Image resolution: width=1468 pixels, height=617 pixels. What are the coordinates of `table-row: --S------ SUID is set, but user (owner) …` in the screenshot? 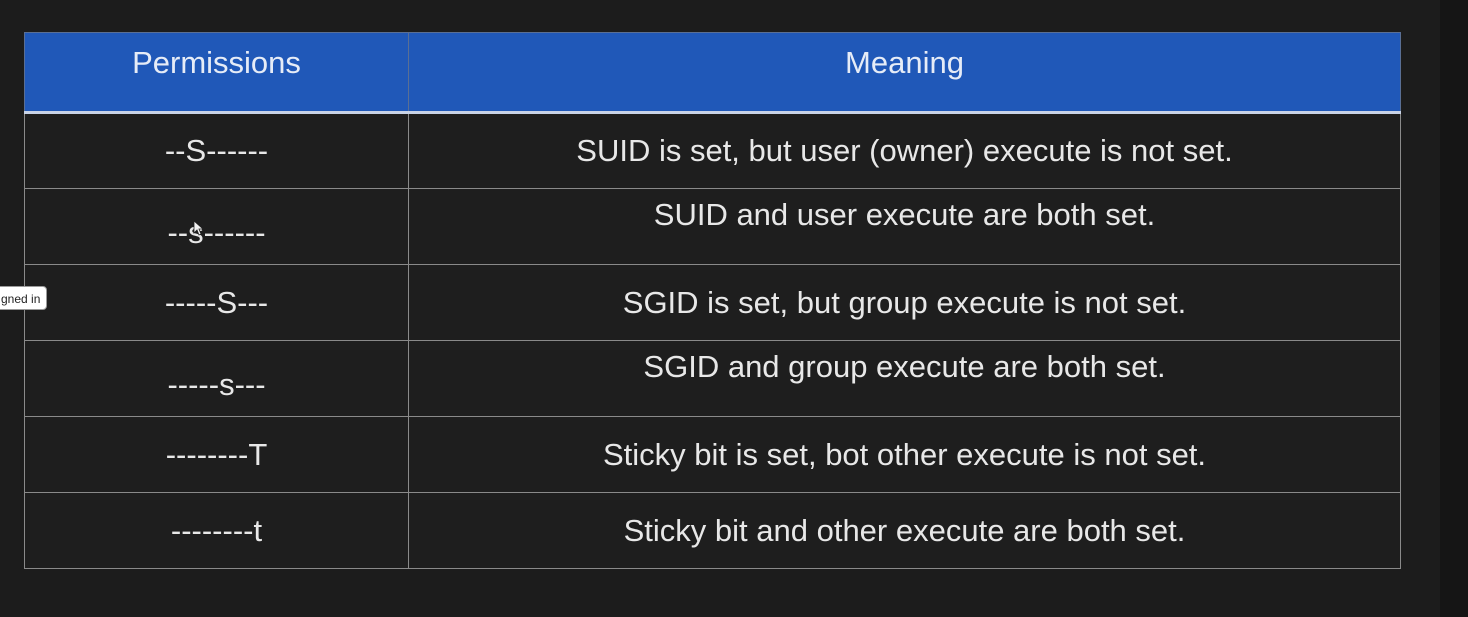 It's located at (712, 150).